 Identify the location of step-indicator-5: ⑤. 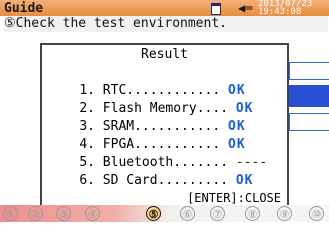
(153, 213).